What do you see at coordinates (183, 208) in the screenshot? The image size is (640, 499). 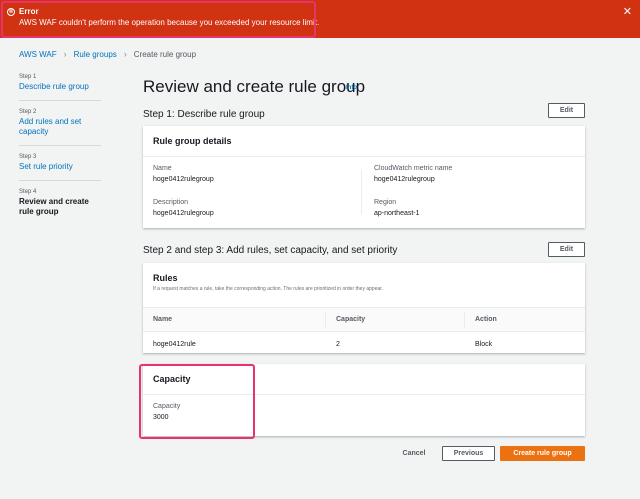 I see `description-field: Description hoge0412rulegroup` at bounding box center [183, 208].